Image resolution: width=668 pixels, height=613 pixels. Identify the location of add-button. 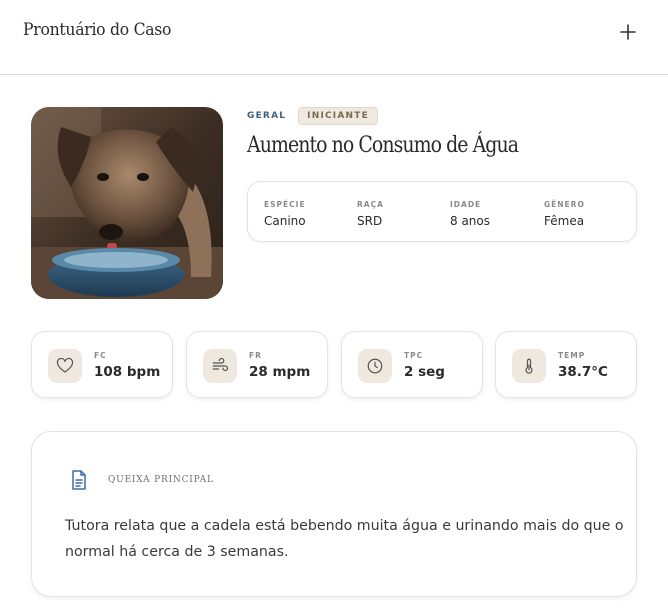
(628, 32).